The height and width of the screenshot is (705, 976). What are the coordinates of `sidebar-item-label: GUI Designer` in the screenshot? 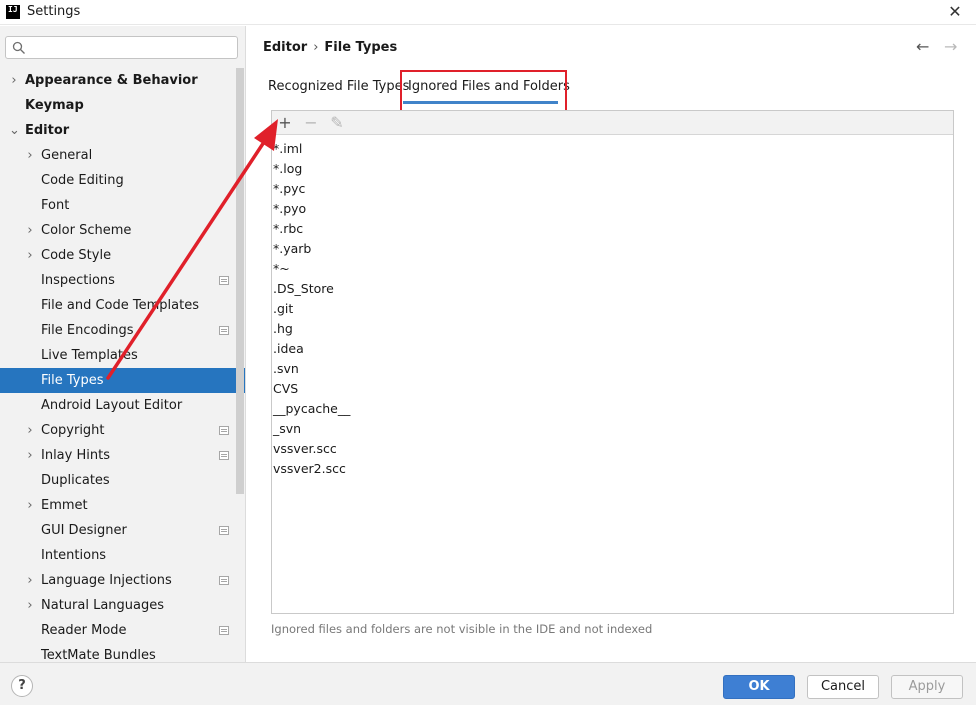 It's located at (84, 530).